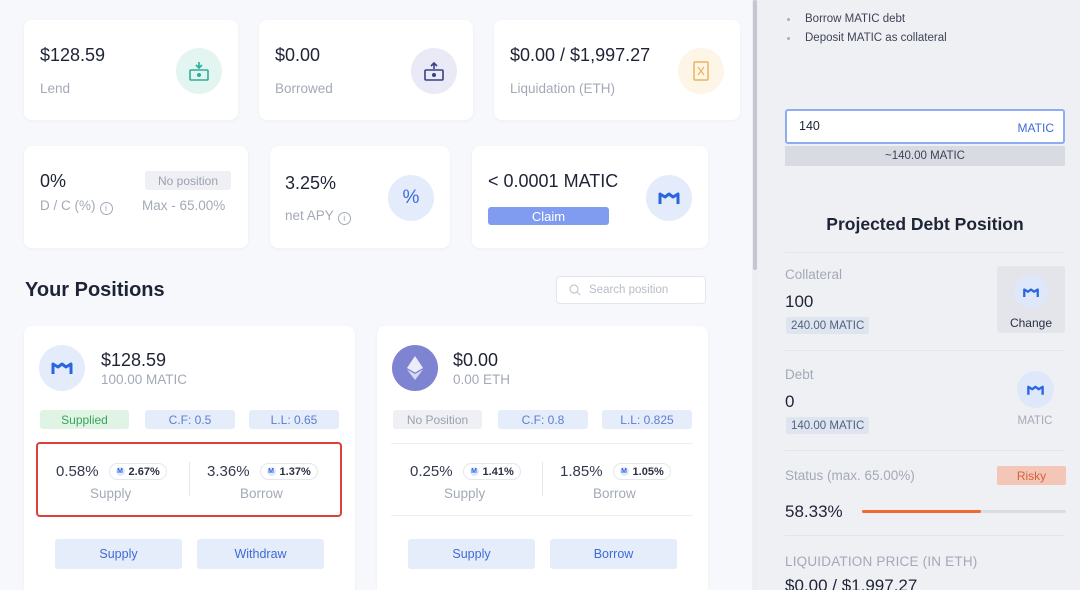 Image resolution: width=1080 pixels, height=590 pixels. Describe the element at coordinates (476, 360) in the screenshot. I see `position-value: $0.00` at that location.